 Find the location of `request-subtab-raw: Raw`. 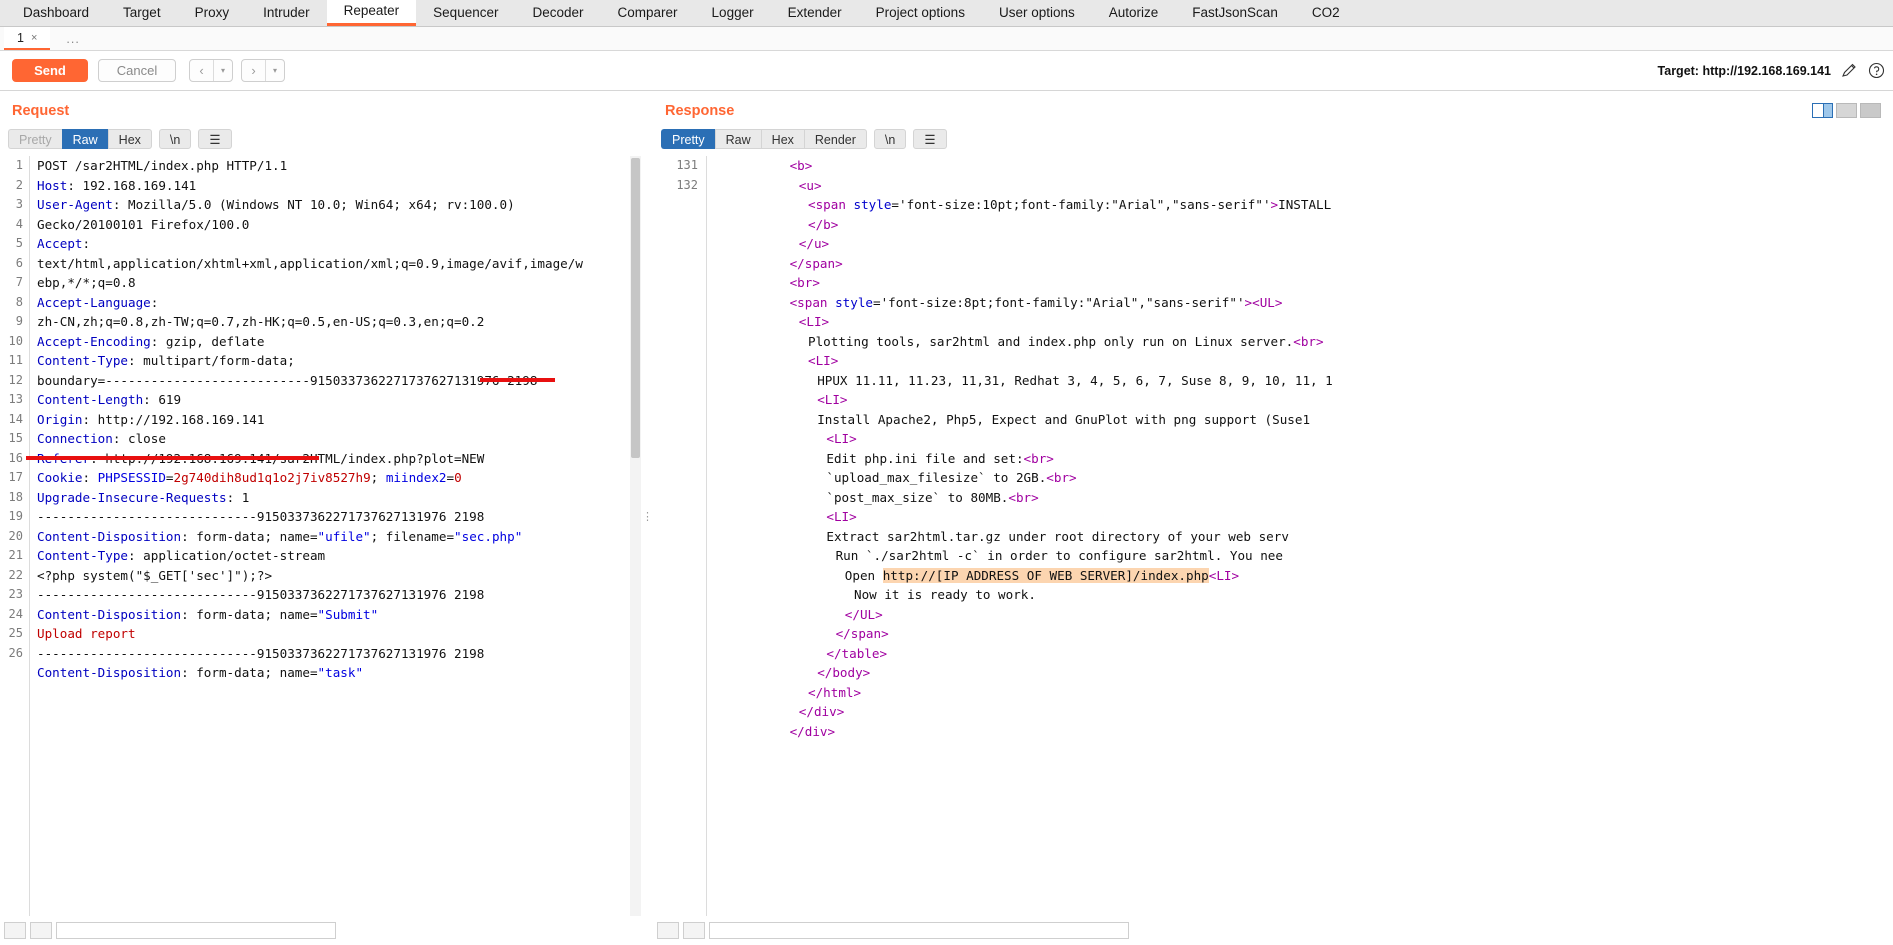

request-subtab-raw: Raw is located at coordinates (84, 139).